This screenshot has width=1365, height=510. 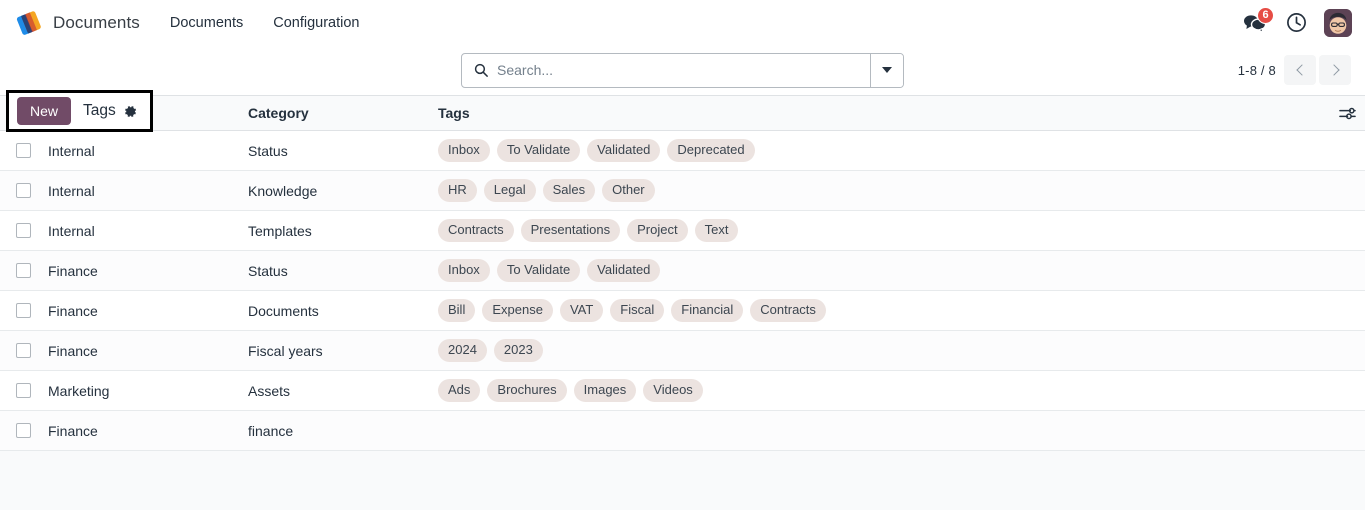 I want to click on pager-previous-button, so click(x=1300, y=70).